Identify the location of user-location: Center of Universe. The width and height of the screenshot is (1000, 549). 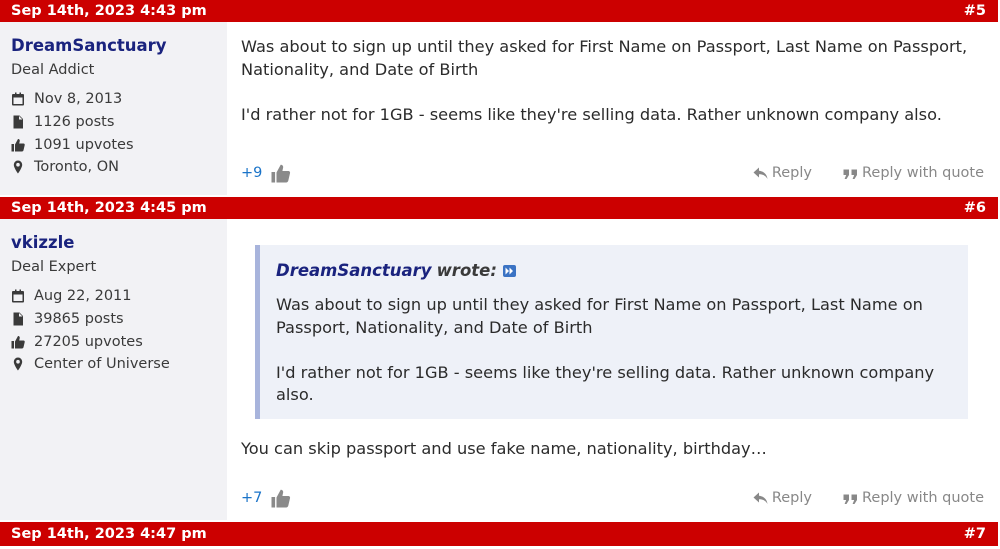
(119, 364).